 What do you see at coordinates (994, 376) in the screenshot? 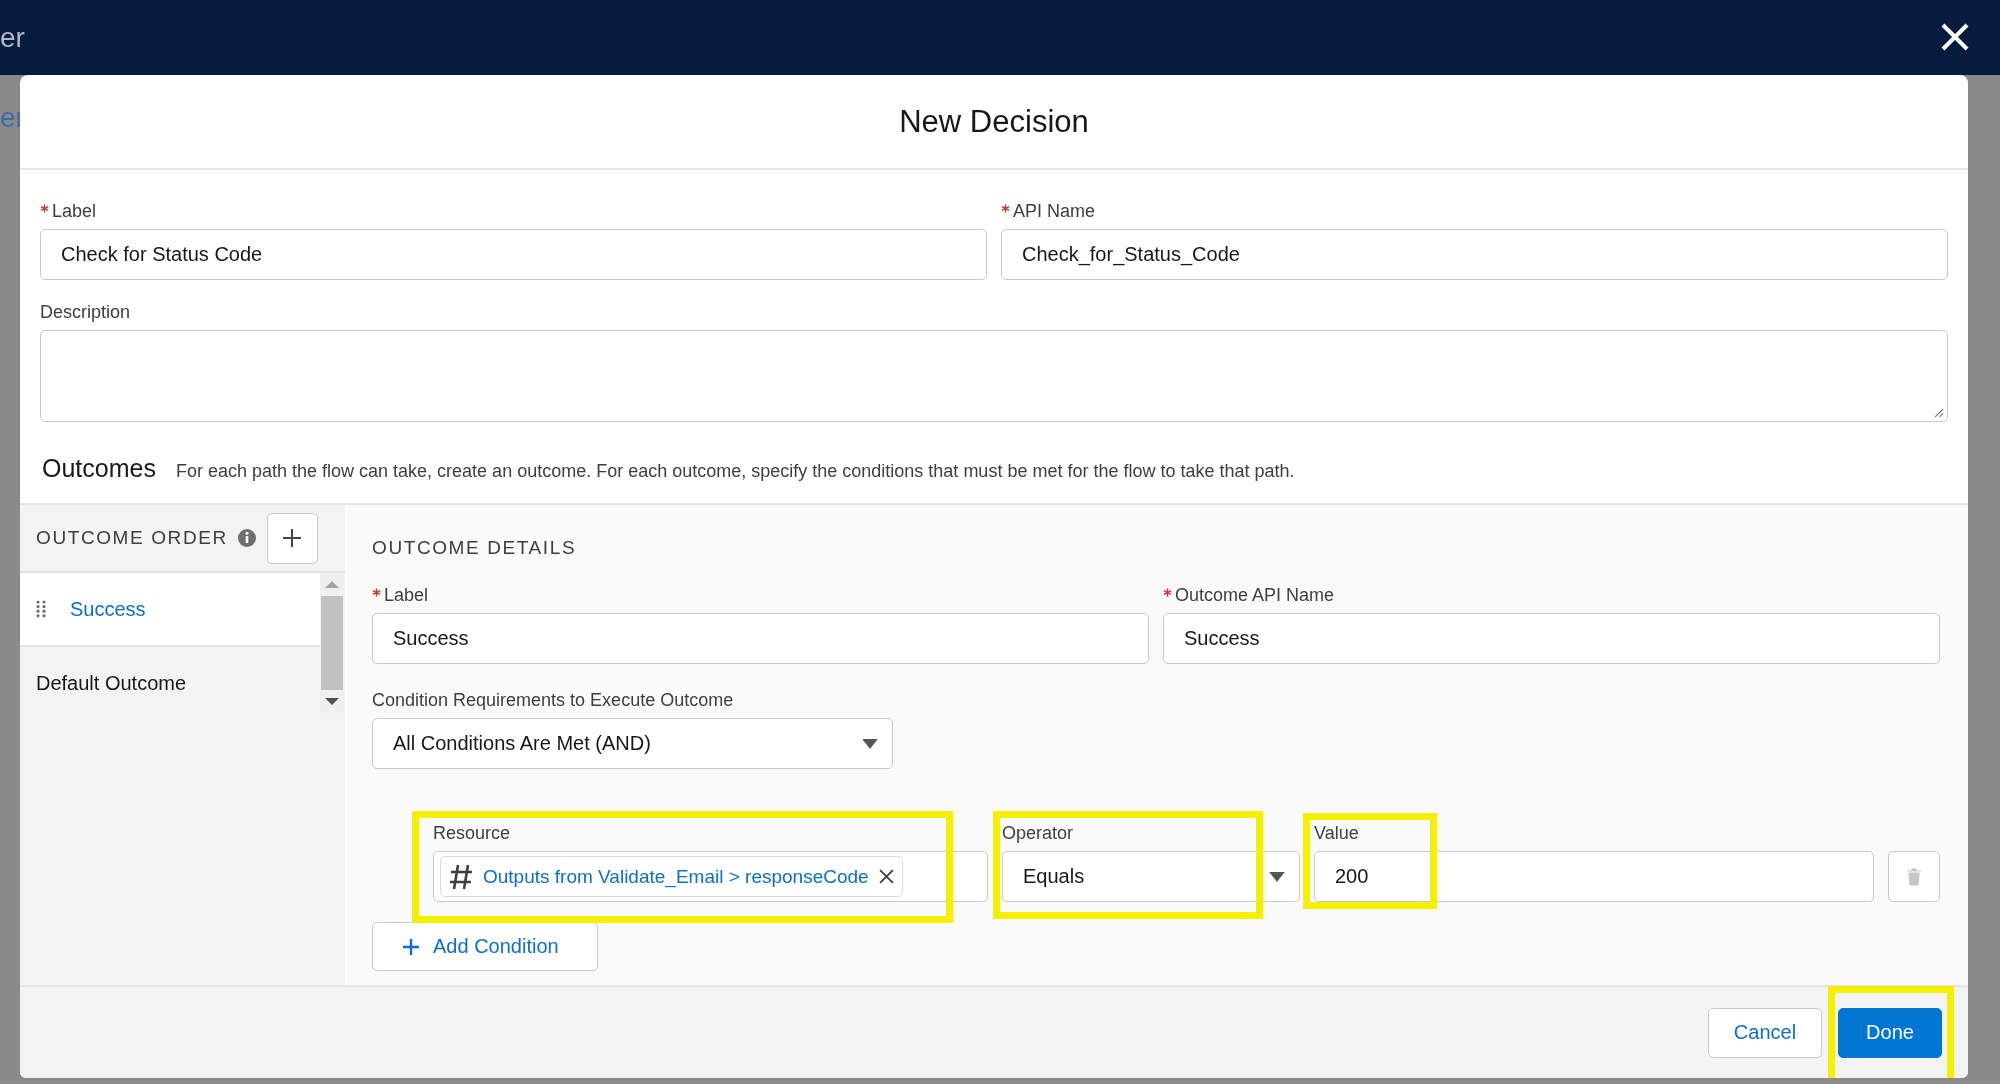
I see `description-field` at bounding box center [994, 376].